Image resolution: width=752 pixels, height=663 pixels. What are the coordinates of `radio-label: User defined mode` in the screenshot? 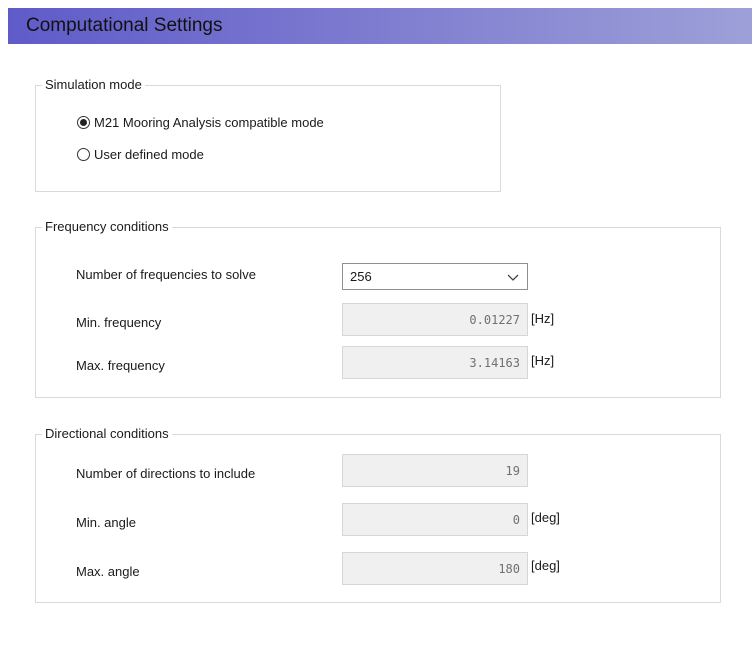 It's located at (149, 154).